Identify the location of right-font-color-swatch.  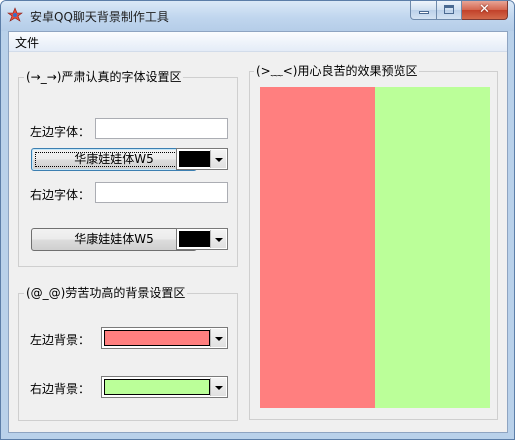
(194, 239).